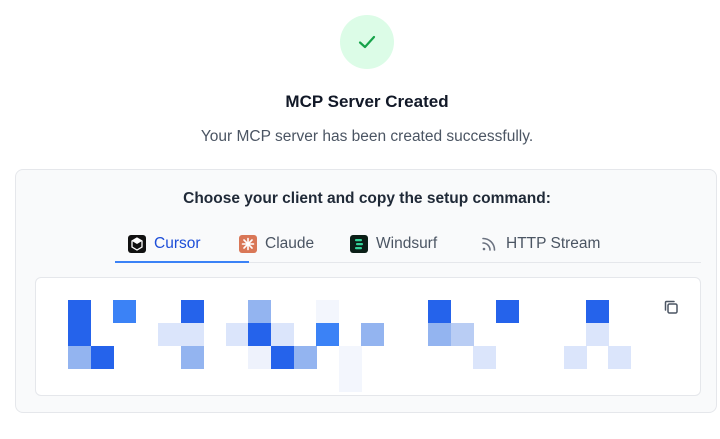 This screenshot has width=720, height=439. I want to click on tab-http-stream: HTTP Stream, so click(540, 243).